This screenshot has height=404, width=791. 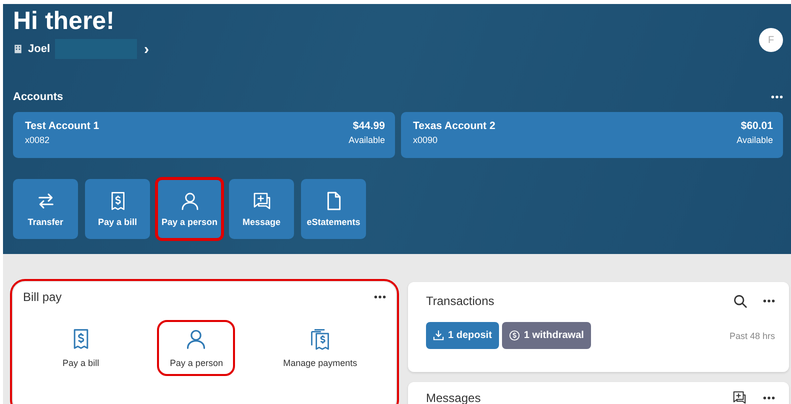 What do you see at coordinates (462, 335) in the screenshot?
I see `transaction-chip: 1 deposit` at bounding box center [462, 335].